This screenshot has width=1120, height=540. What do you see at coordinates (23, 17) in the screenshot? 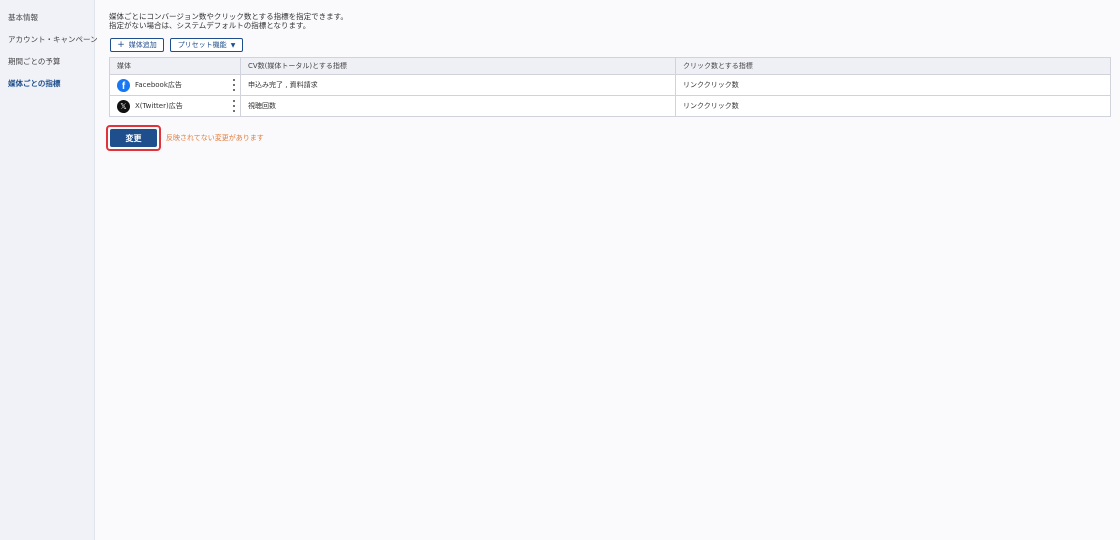
I see `sidebar-item-basic-info: 基本情報` at bounding box center [23, 17].